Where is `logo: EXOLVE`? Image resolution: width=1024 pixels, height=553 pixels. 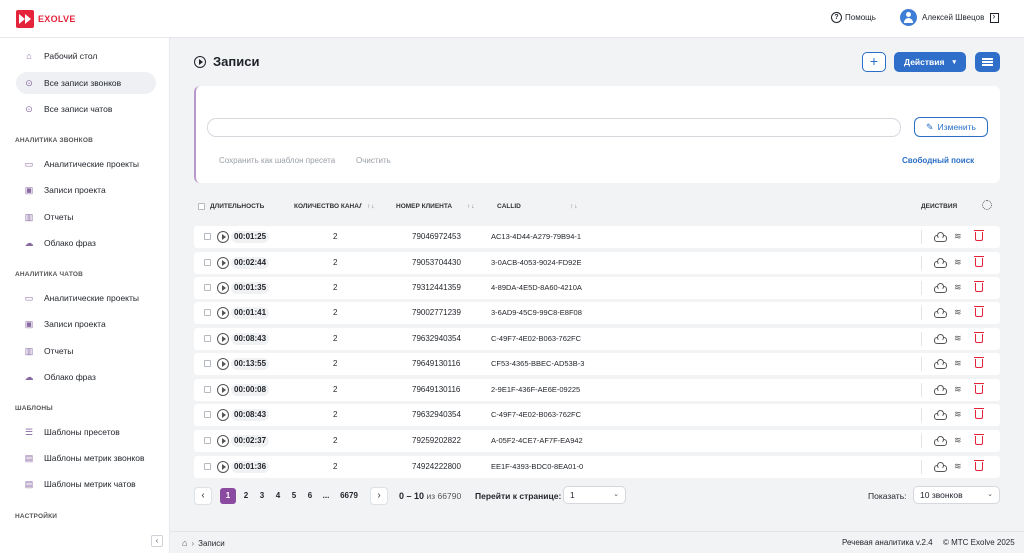 logo: EXOLVE is located at coordinates (46, 19).